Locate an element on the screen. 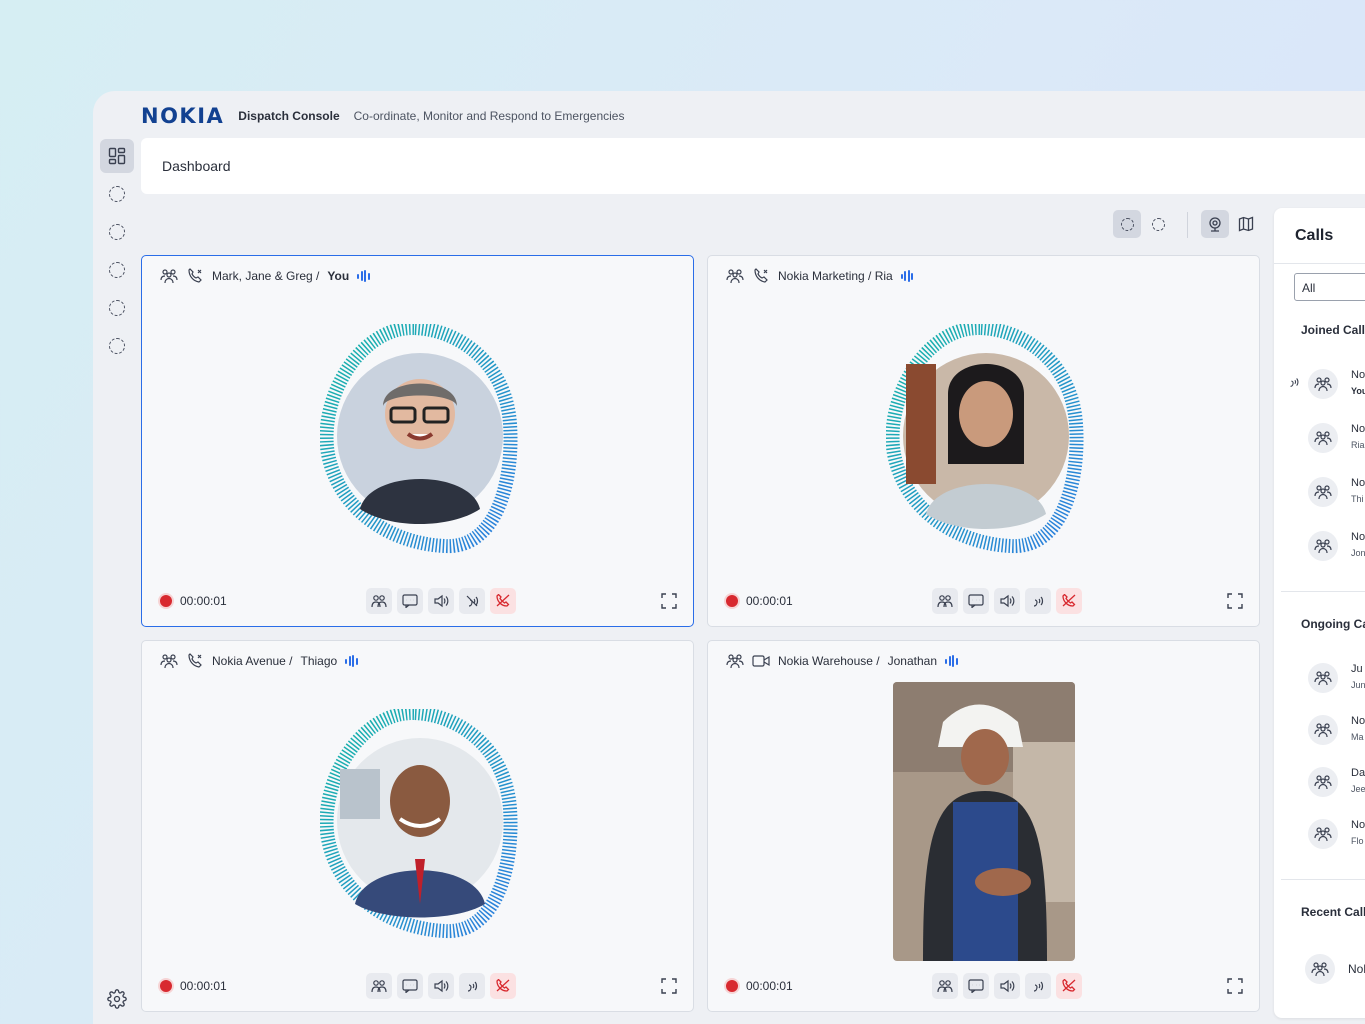  ongoing-call-item: No Flo is located at coordinates (1336, 836).